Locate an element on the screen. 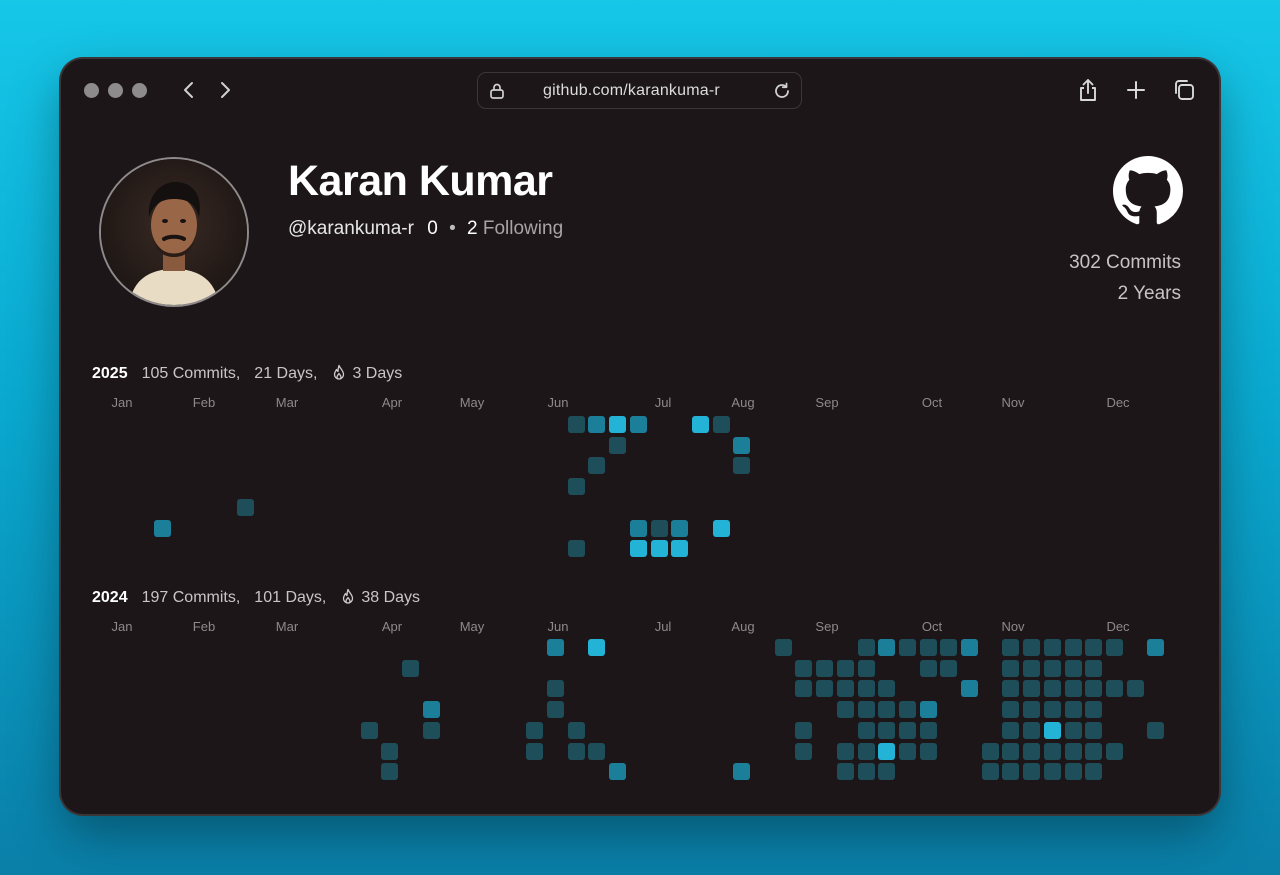 The height and width of the screenshot is (875, 1280). close-window-button is located at coordinates (91, 90).